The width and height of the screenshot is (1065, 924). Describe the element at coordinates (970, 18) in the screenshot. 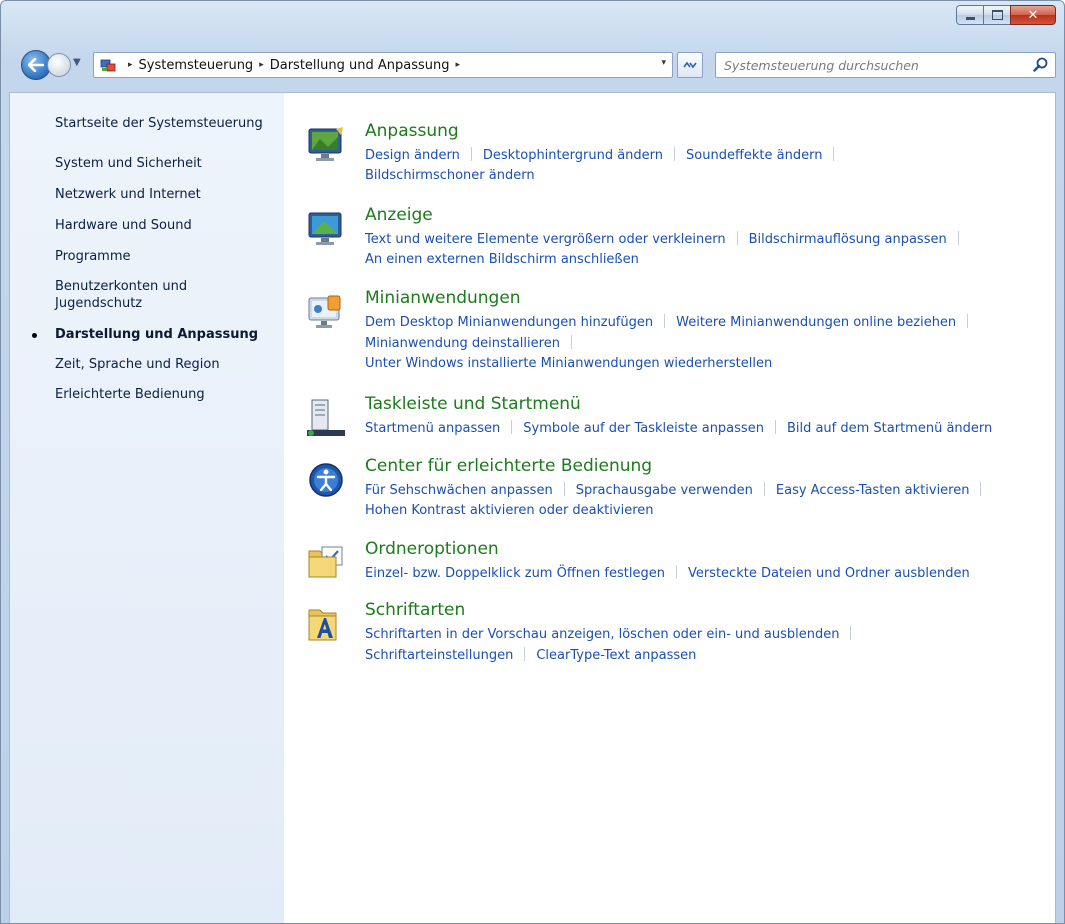

I see `minimize-icon` at that location.